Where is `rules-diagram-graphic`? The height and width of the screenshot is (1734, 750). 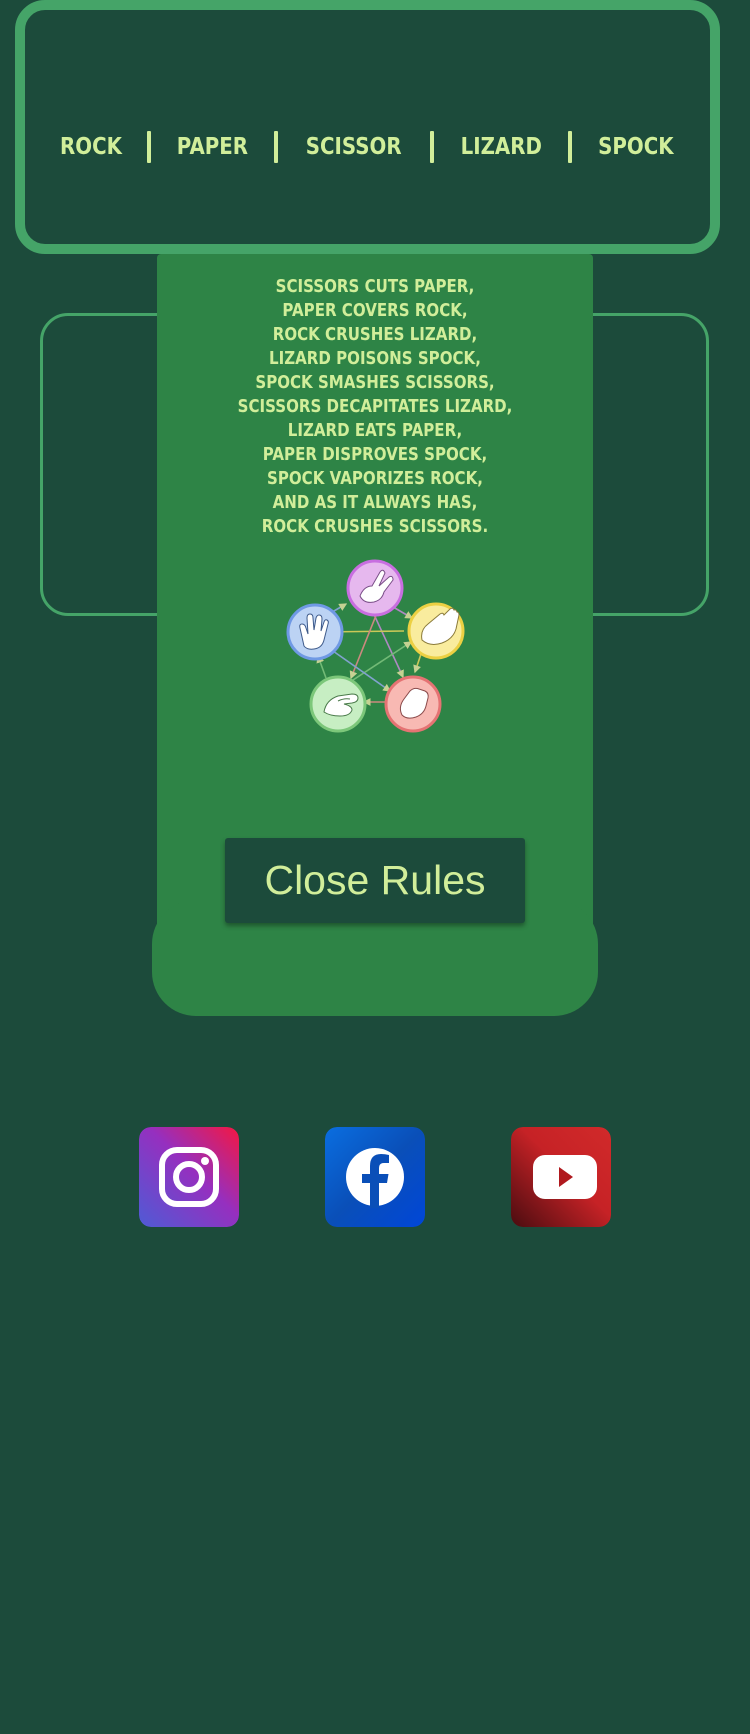 rules-diagram-graphic is located at coordinates (375, 646).